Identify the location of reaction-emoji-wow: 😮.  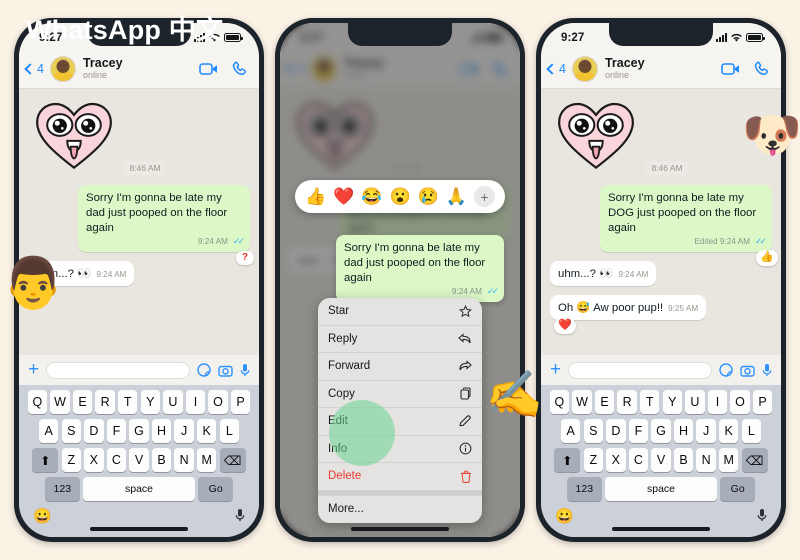
(400, 197).